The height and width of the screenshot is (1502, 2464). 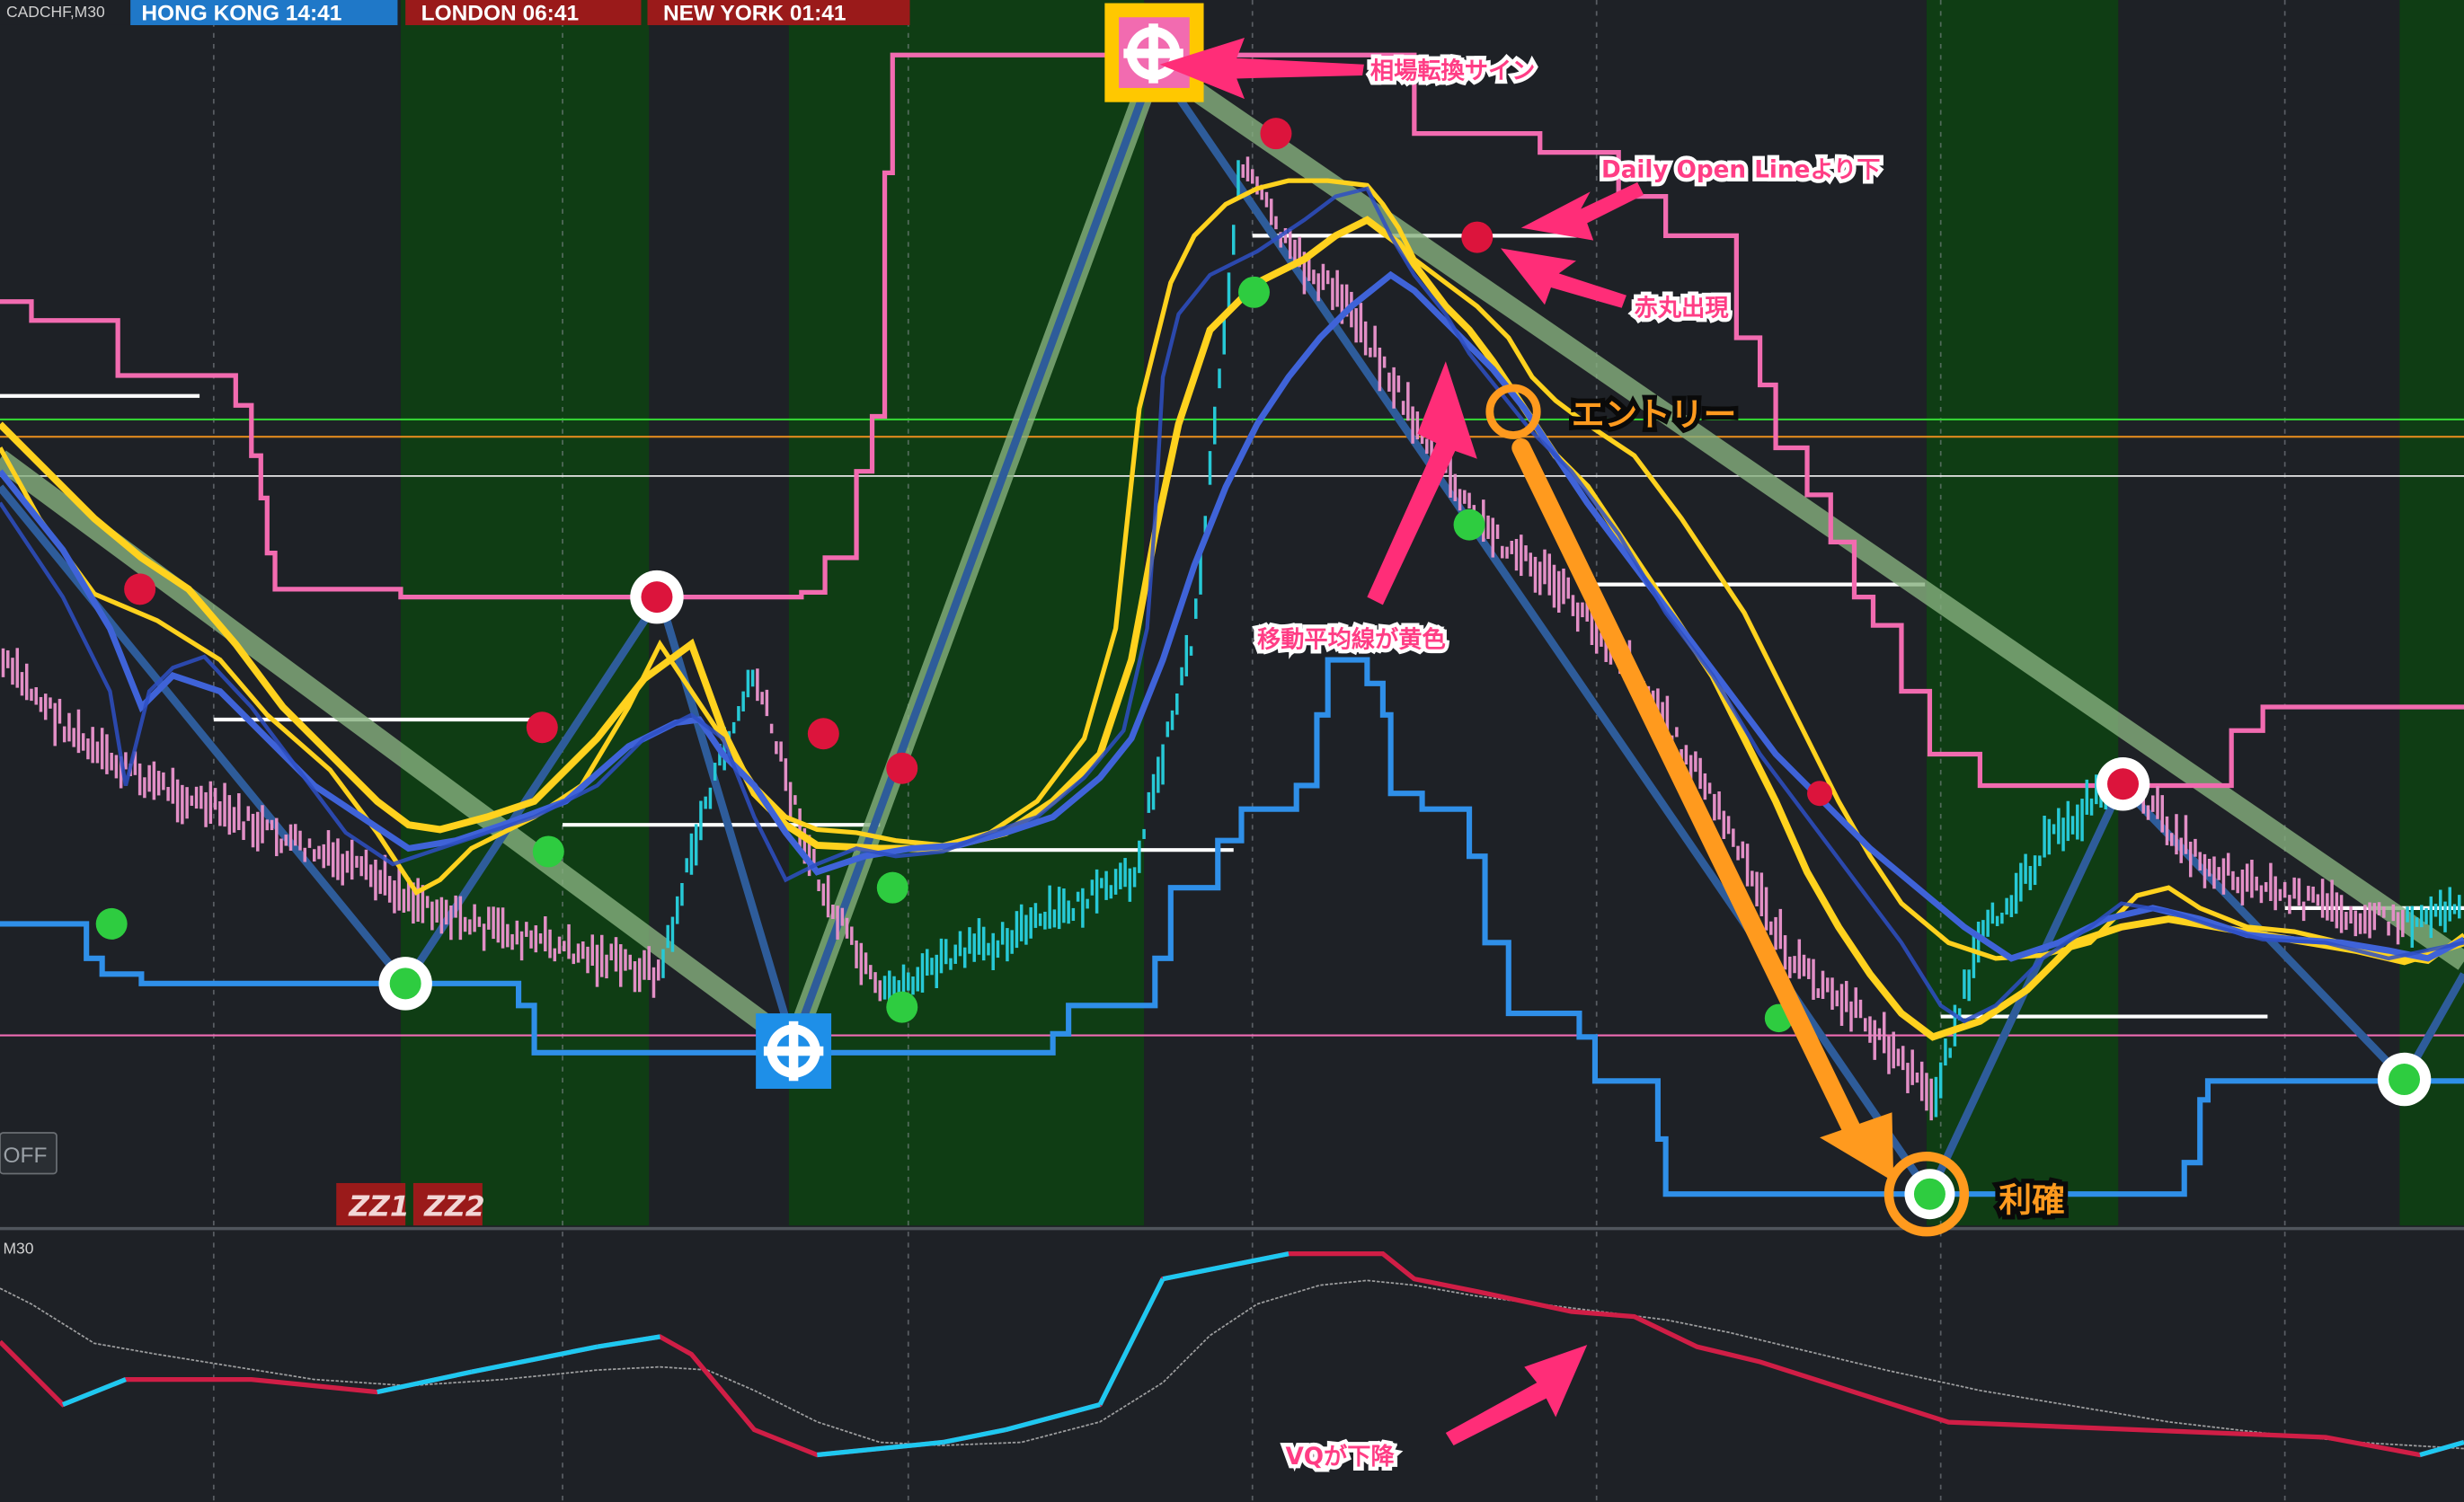 I want to click on annotation-take-profit: 利確, so click(x=2031, y=1200).